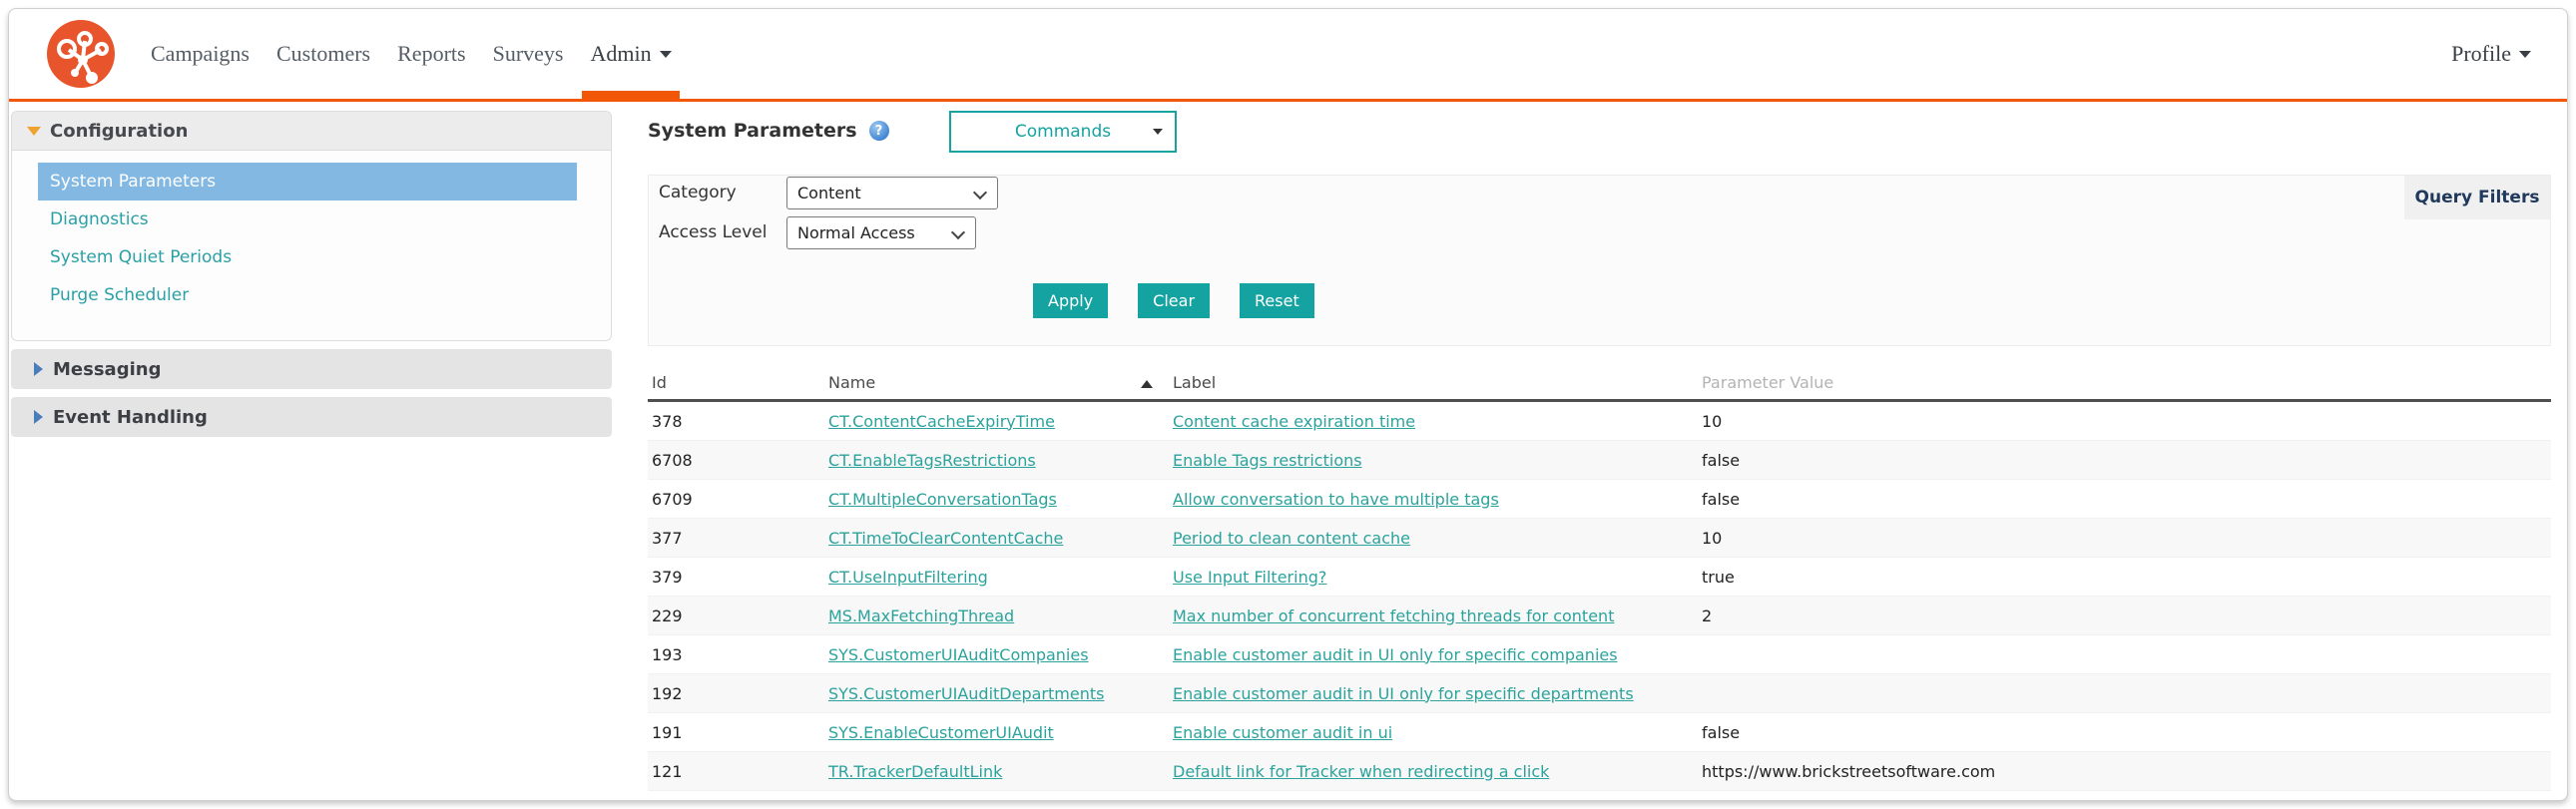 This screenshot has width=2576, height=809. I want to click on query-filters-tab: Query Filters, so click(2477, 197).